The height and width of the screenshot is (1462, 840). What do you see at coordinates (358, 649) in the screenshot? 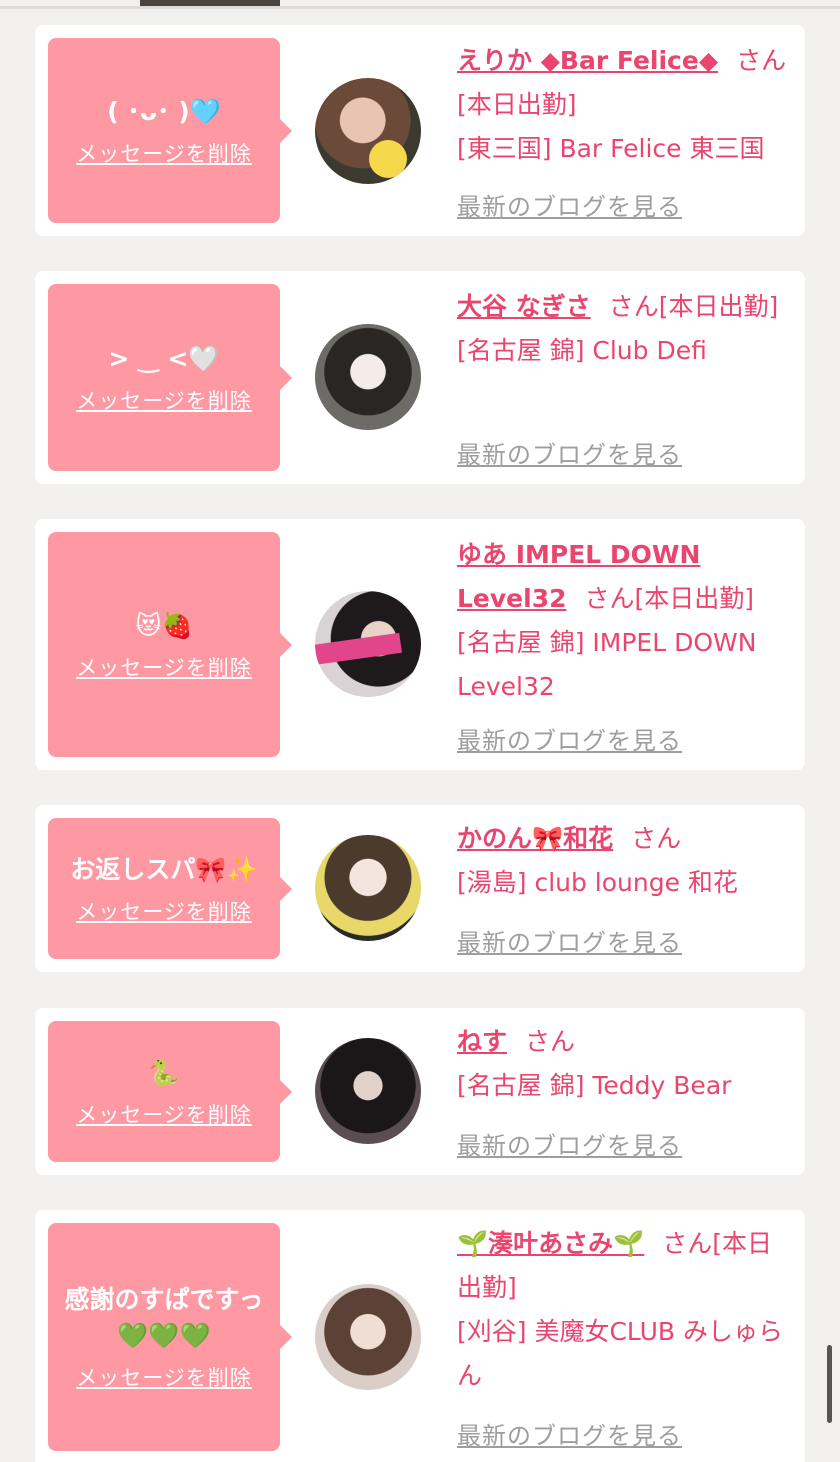
I see `logo-banner` at bounding box center [358, 649].